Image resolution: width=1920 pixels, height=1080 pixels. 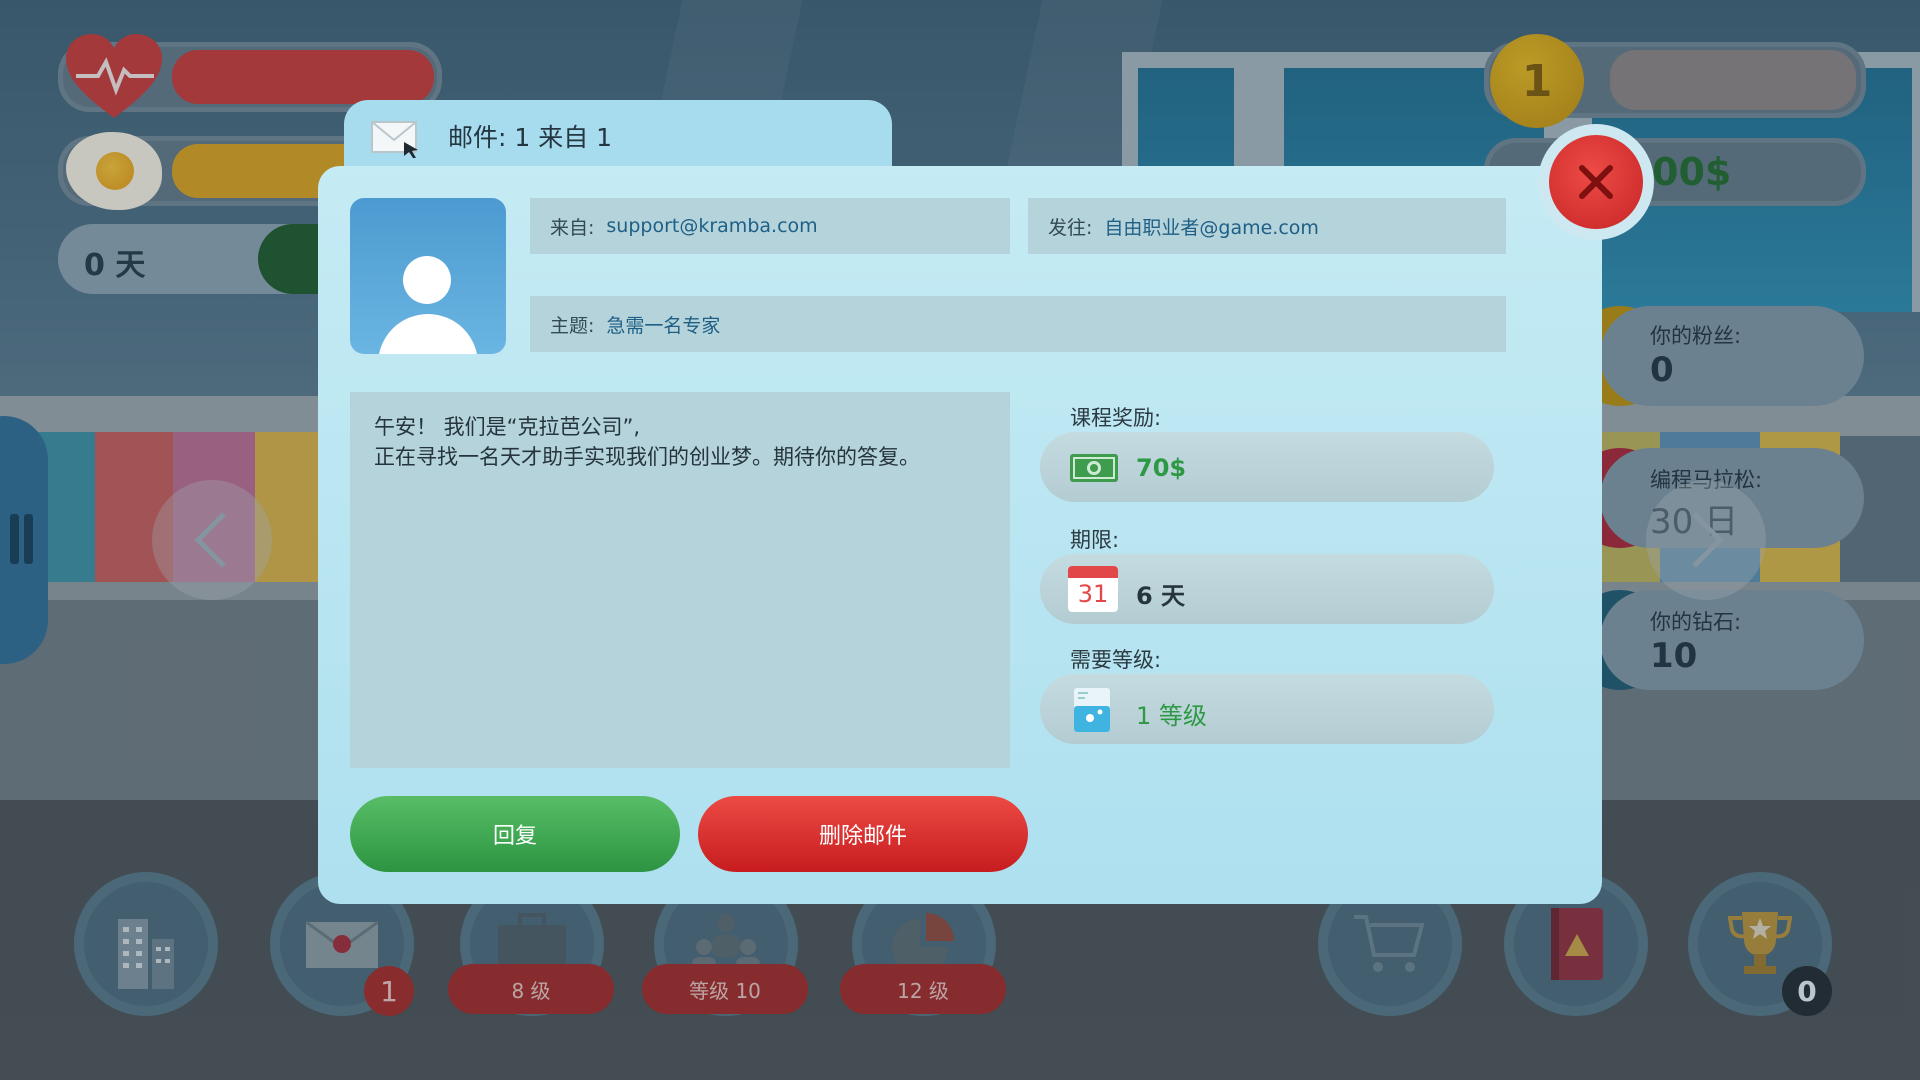 What do you see at coordinates (663, 325) in the screenshot?
I see `subject-value: 急需一名专家` at bounding box center [663, 325].